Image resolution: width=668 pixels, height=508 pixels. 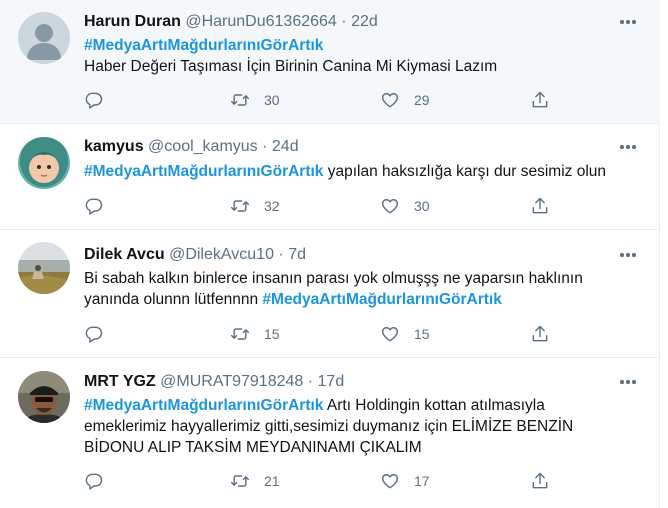 I want to click on tweet-header: MRT YGZ @MURAT97918248 · 17d, so click(x=214, y=382).